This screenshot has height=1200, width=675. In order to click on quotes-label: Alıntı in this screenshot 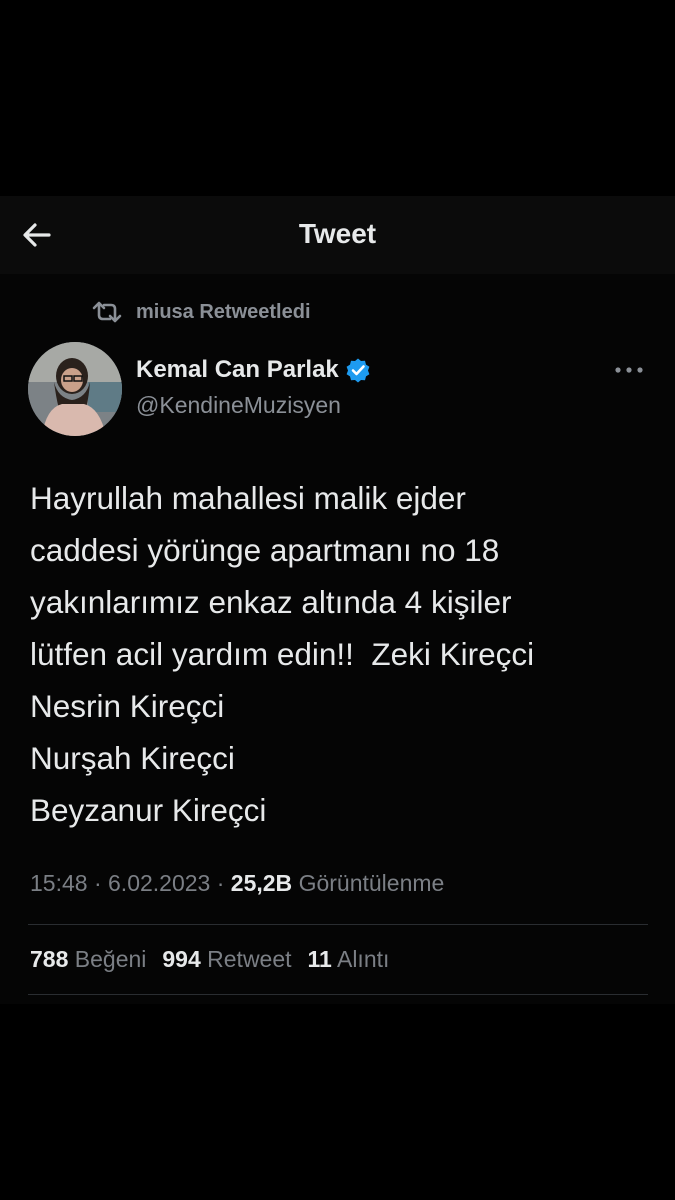, I will do `click(363, 959)`.